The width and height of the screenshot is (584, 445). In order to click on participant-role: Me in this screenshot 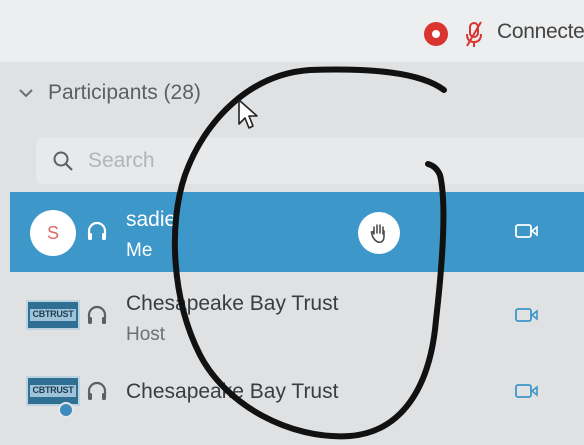, I will do `click(139, 250)`.